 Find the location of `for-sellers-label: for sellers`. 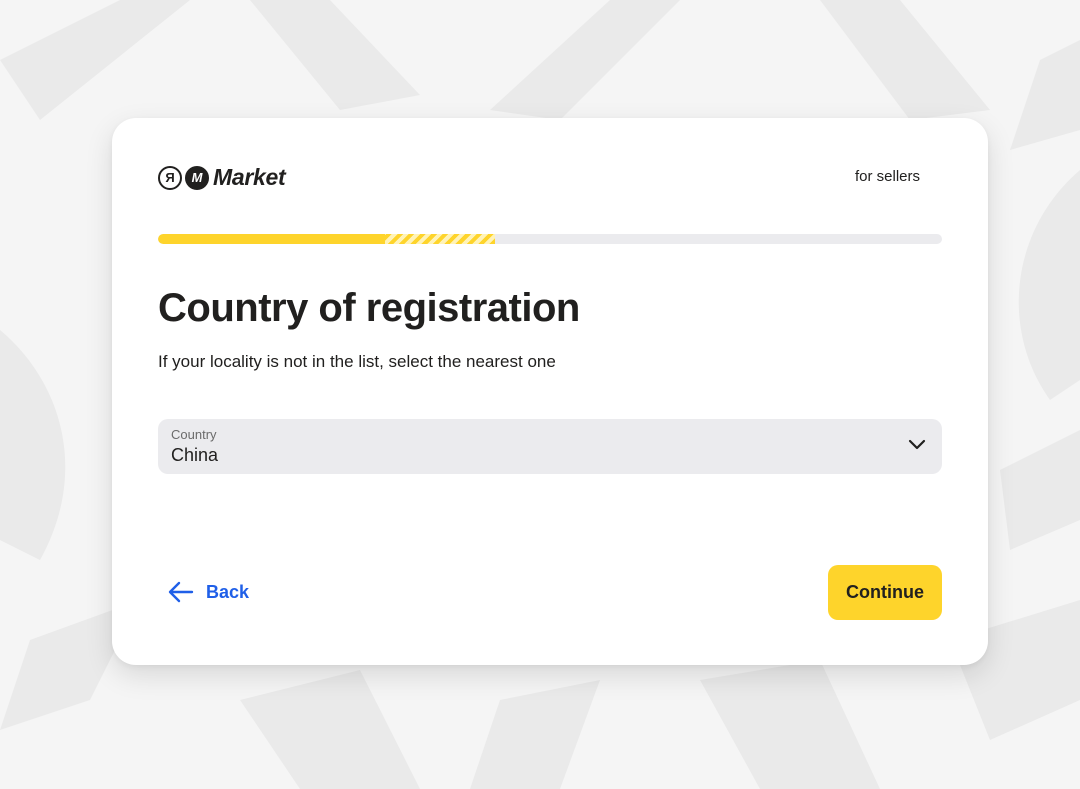

for-sellers-label: for sellers is located at coordinates (887, 176).